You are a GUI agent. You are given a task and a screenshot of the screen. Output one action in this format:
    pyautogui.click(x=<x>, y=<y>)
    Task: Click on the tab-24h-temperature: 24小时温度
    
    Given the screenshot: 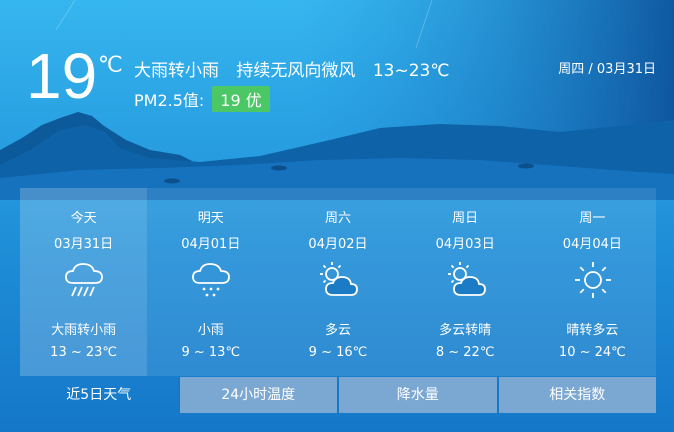 What is the action you would take?
    pyautogui.click(x=257, y=395)
    